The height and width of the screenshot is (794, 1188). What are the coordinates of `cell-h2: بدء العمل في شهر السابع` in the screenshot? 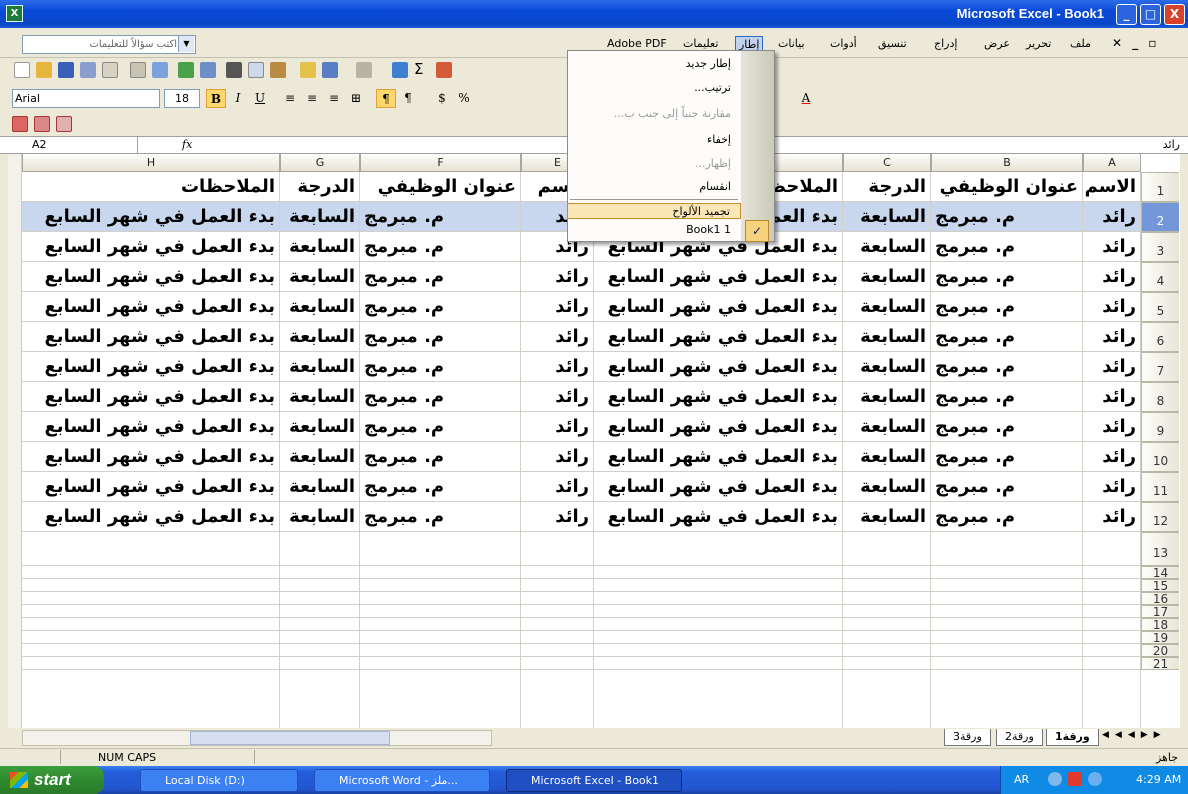 It's located at (151, 217).